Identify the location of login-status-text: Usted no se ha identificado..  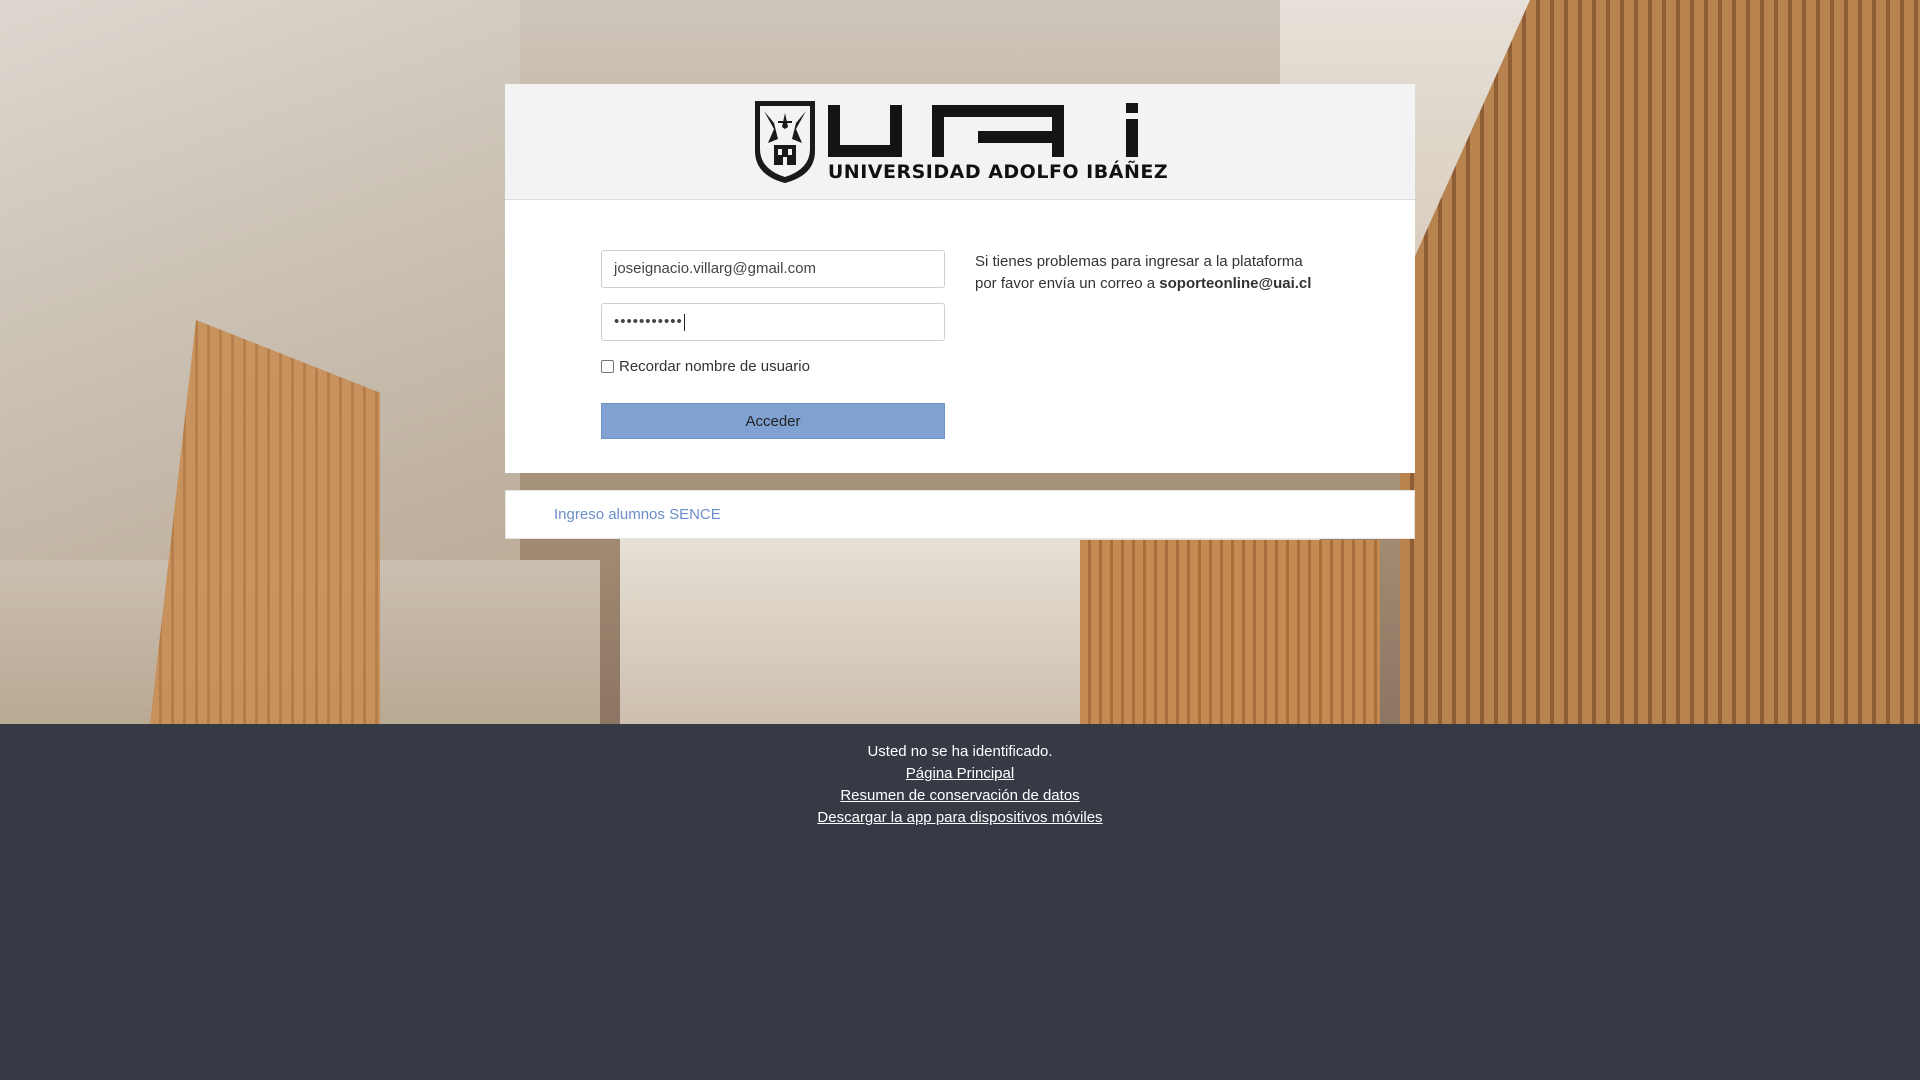
(960, 751).